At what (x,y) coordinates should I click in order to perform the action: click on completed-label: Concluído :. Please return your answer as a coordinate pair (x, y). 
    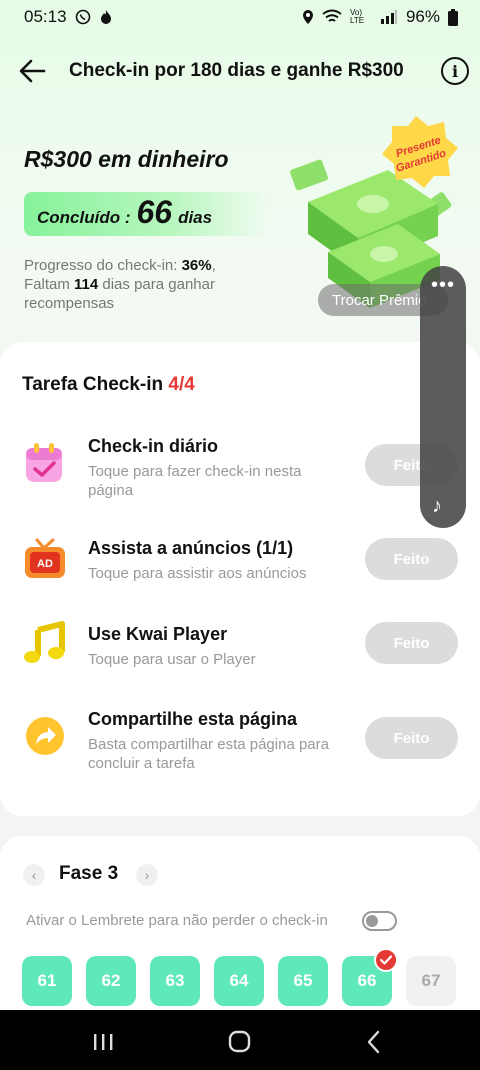
    Looking at the image, I should click on (84, 217).